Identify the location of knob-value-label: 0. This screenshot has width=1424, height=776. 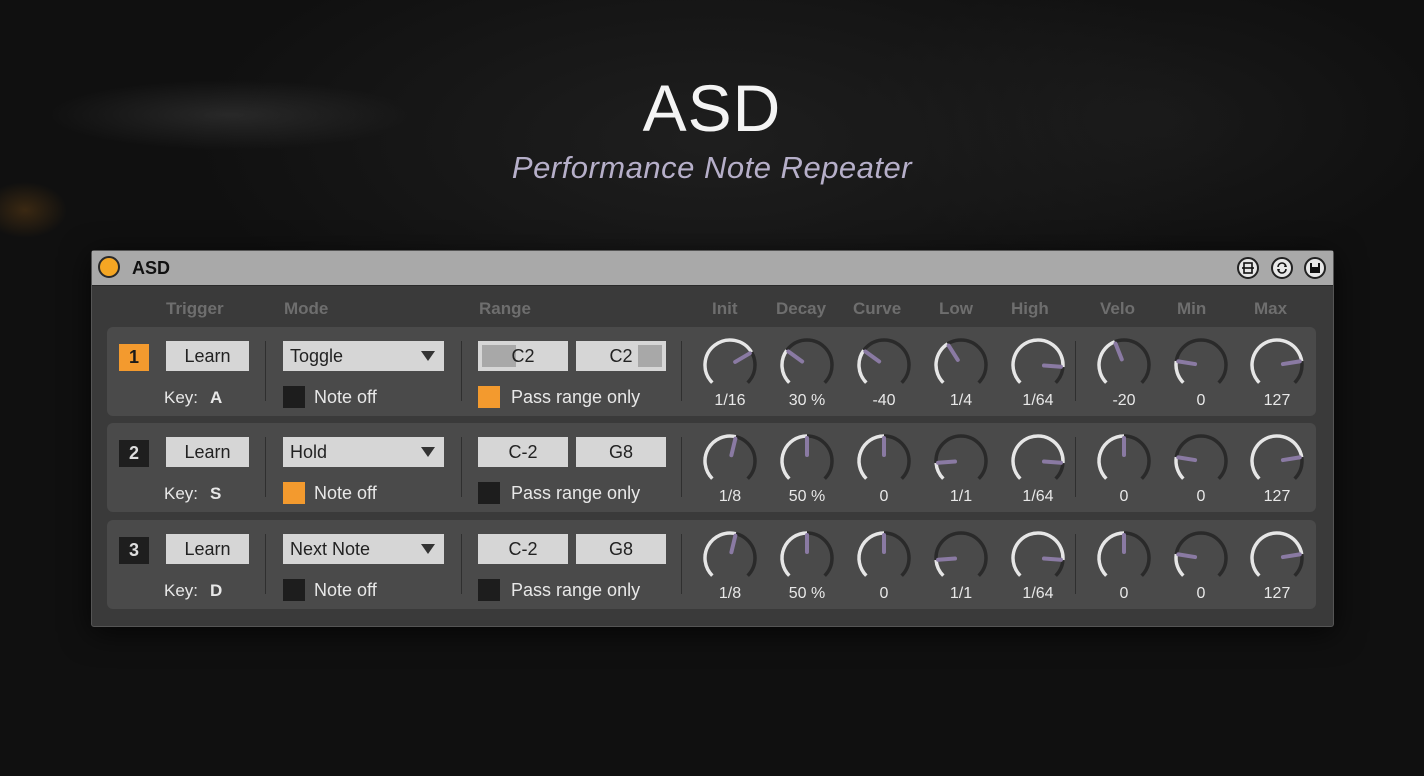
(1124, 496).